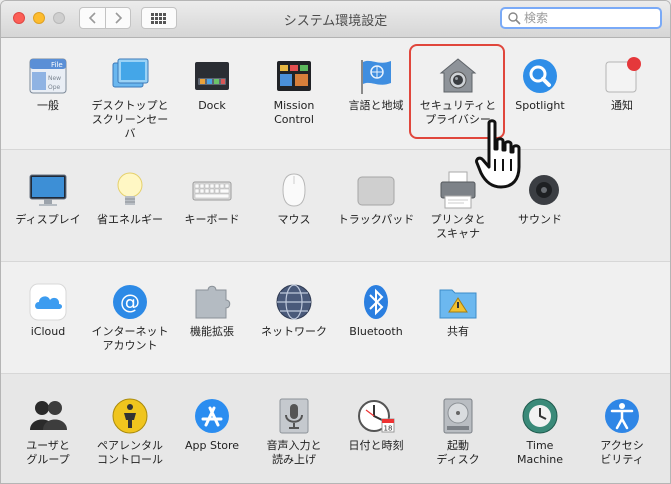 Image resolution: width=671 pixels, height=484 pixels. What do you see at coordinates (48, 219) in the screenshot?
I see `pane-label: ディスプレイ` at bounding box center [48, 219].